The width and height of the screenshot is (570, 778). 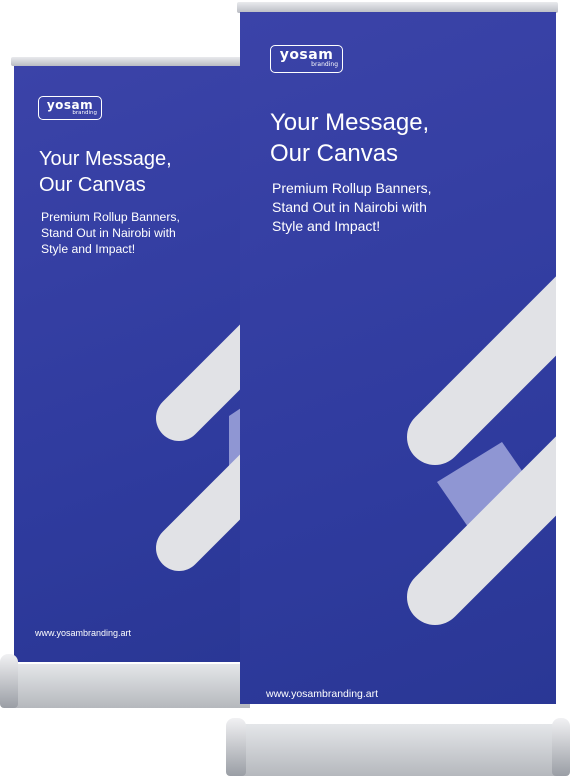 I want to click on top-rail, so click(x=130, y=61).